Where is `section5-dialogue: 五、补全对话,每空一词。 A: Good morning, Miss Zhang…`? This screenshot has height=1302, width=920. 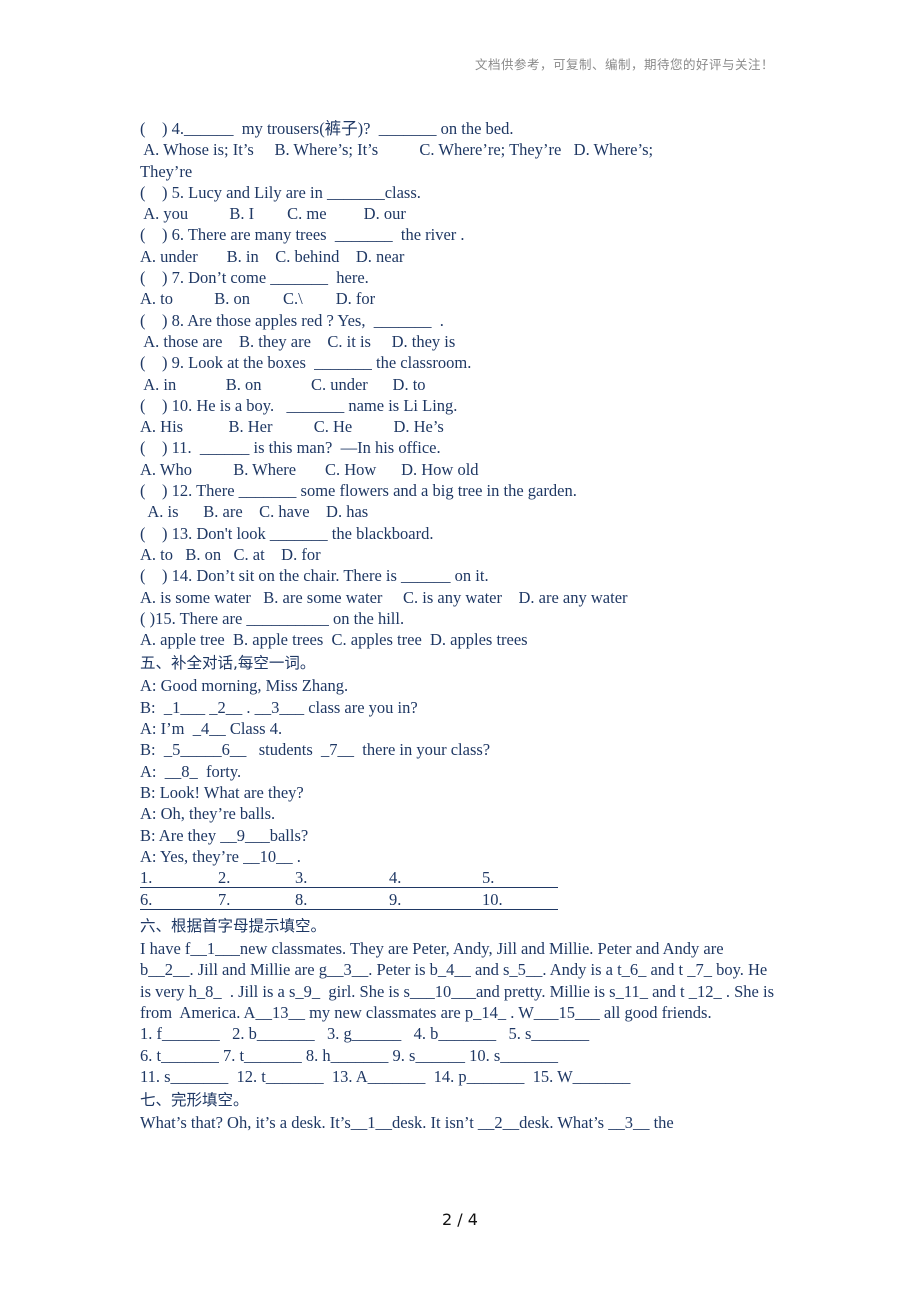 section5-dialogue: 五、补全对话,每空一词。 A: Good morning, Miss Zhang… is located at coordinates (470, 781).